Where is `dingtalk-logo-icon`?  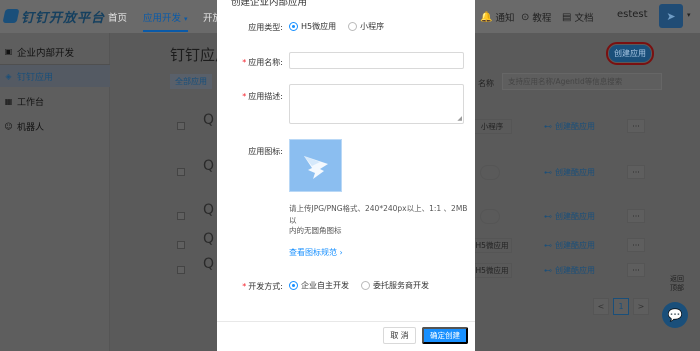 dingtalk-logo-icon is located at coordinates (11, 16).